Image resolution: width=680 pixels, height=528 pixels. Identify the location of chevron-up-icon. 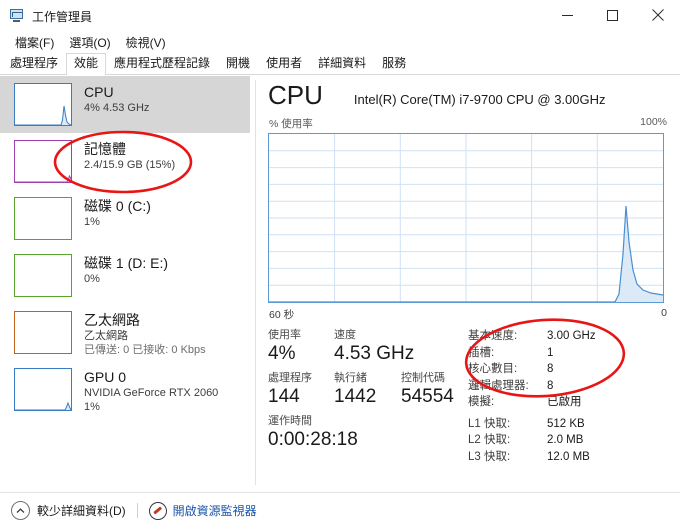
(20, 510).